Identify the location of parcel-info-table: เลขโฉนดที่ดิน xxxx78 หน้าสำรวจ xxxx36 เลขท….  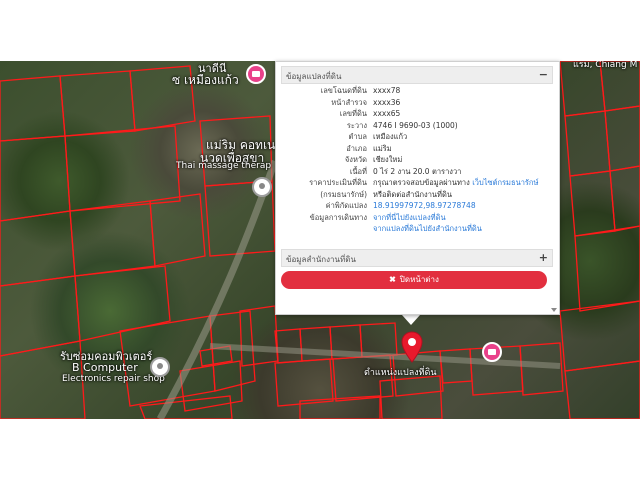
(417, 160).